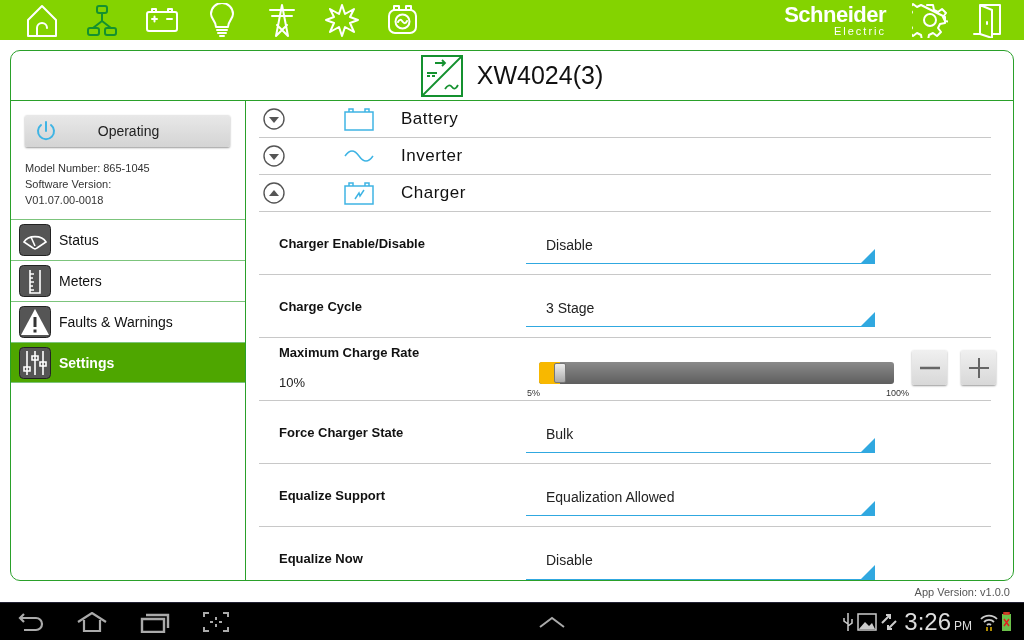 The width and height of the screenshot is (1024, 640). I want to click on plus-icon, so click(978, 367).